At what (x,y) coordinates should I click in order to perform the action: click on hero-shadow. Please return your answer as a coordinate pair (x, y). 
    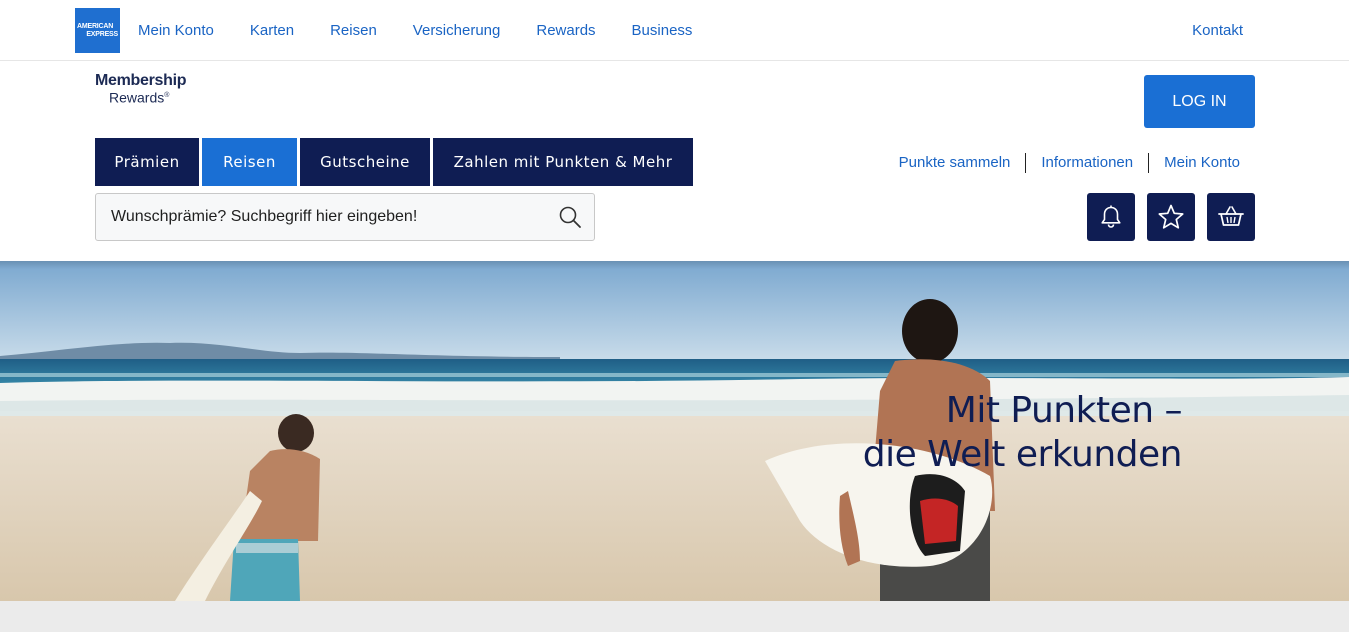
    Looking at the image, I should click on (674, 265).